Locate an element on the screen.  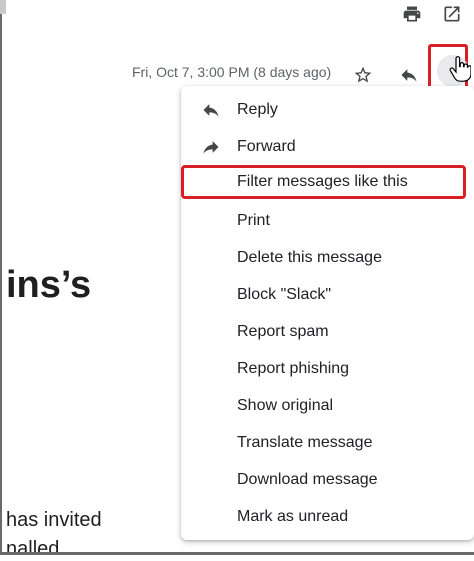
message-date: Fri, Oct 7, 3:00 PM (8 days ago) is located at coordinates (232, 72).